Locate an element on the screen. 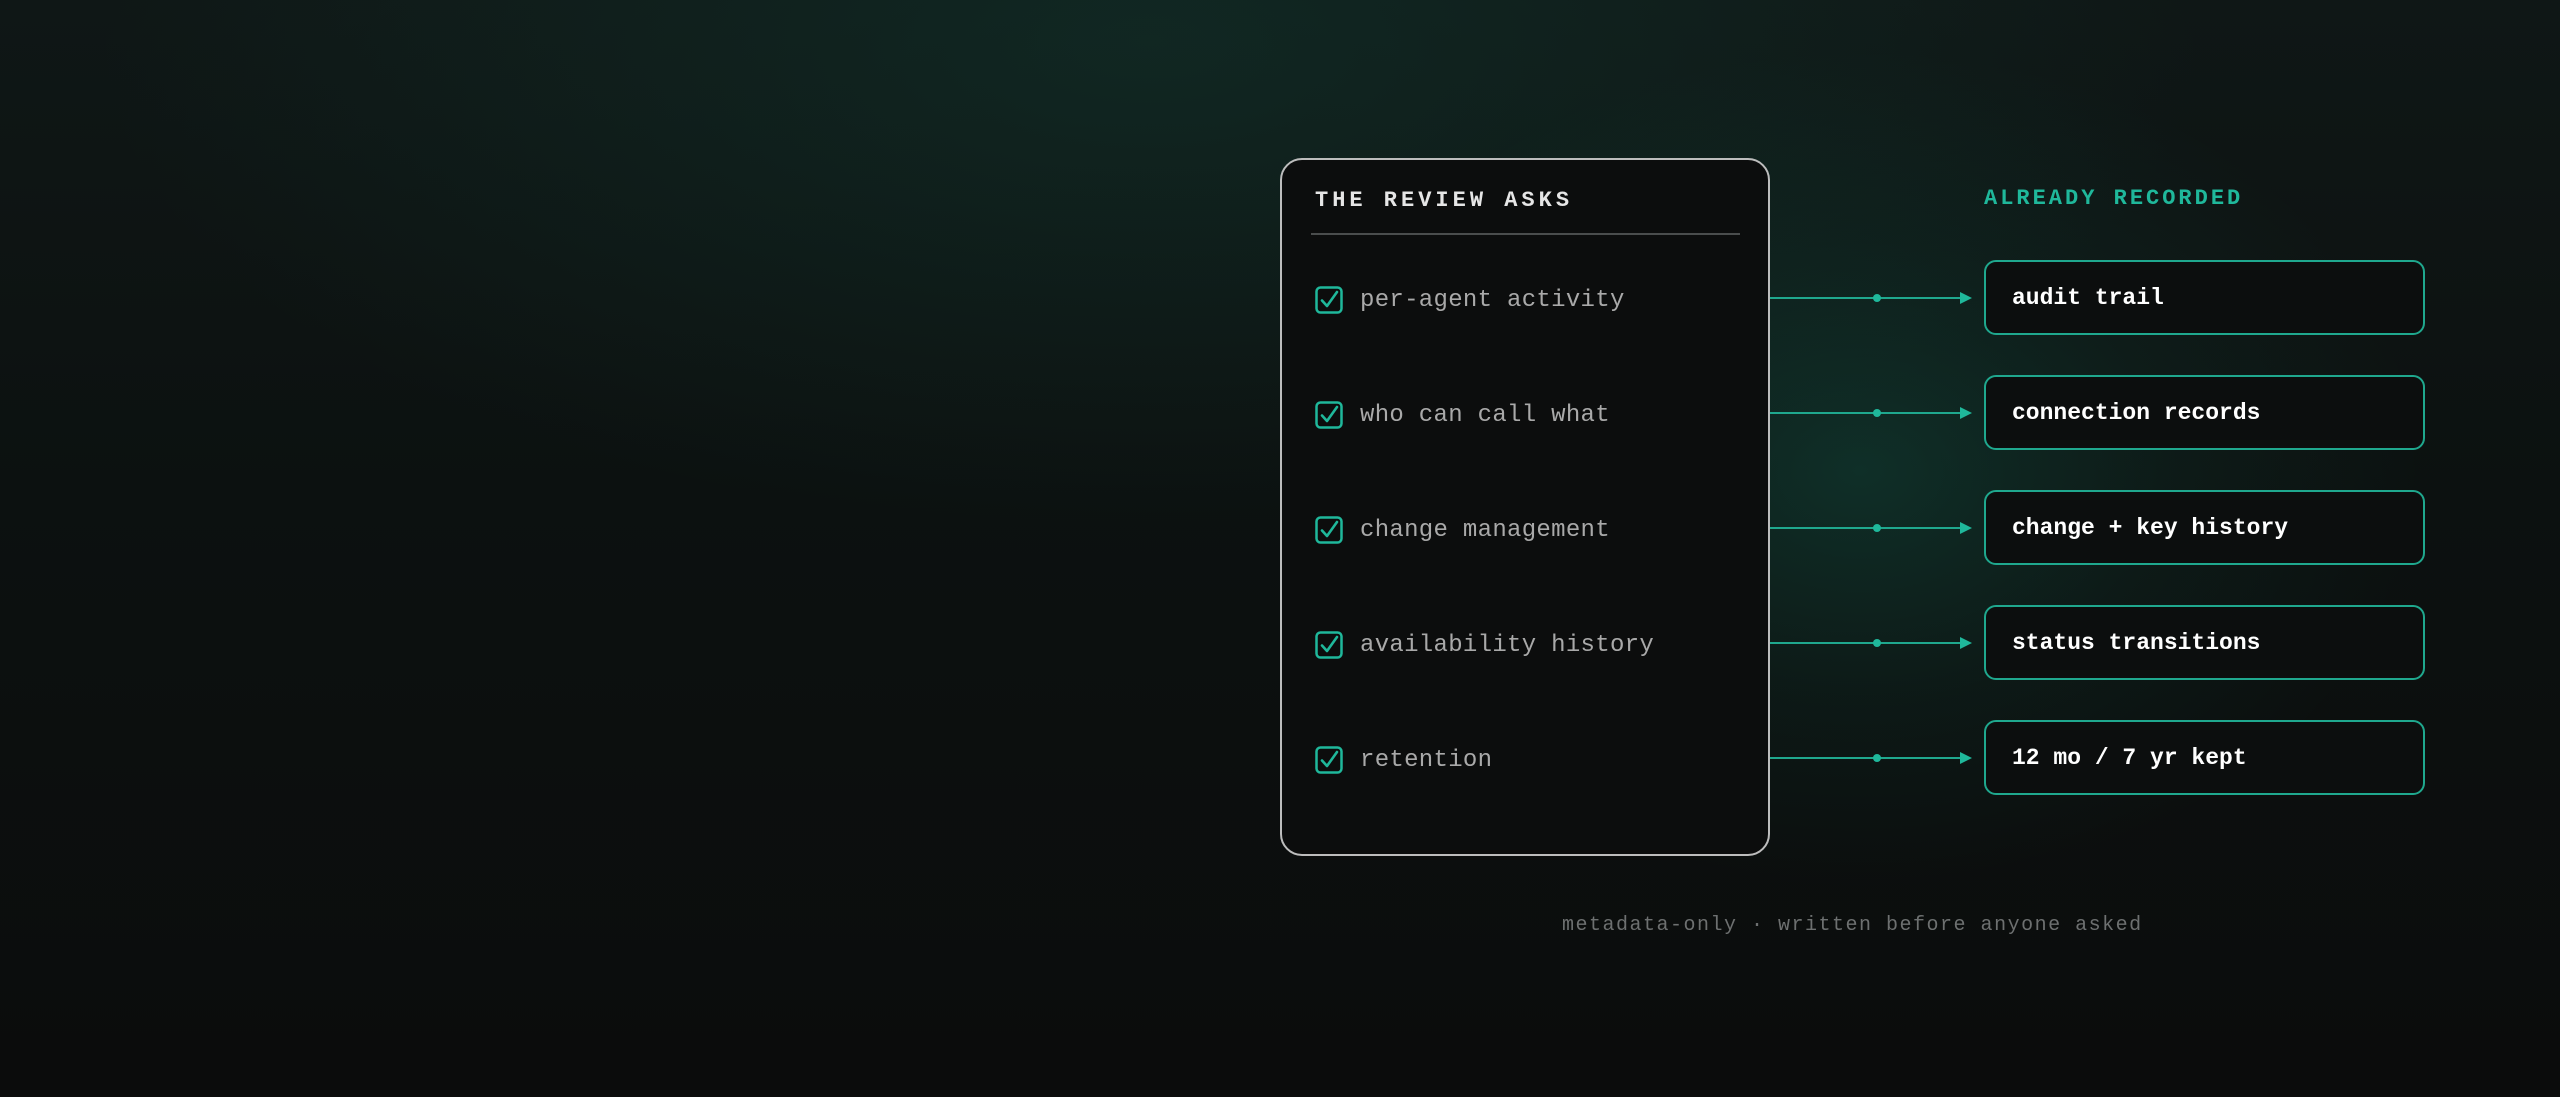  review-item-per-agent-activity: per-agent activity is located at coordinates (1470, 300).